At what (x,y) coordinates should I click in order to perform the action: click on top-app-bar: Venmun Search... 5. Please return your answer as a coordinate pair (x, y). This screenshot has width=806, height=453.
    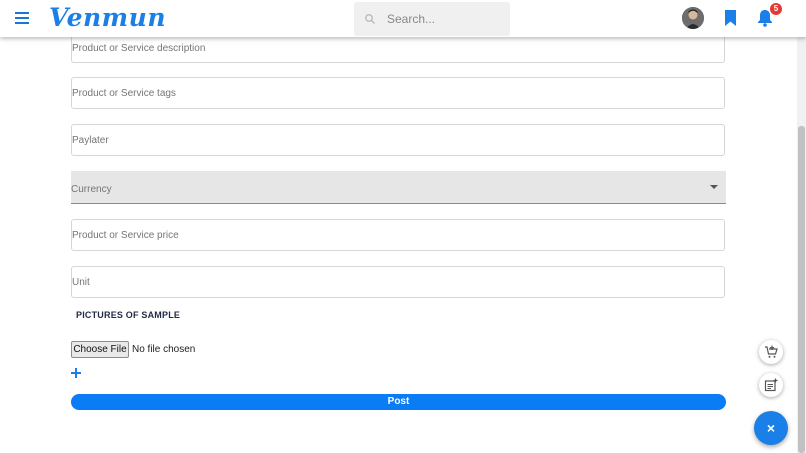
    Looking at the image, I should click on (403, 18).